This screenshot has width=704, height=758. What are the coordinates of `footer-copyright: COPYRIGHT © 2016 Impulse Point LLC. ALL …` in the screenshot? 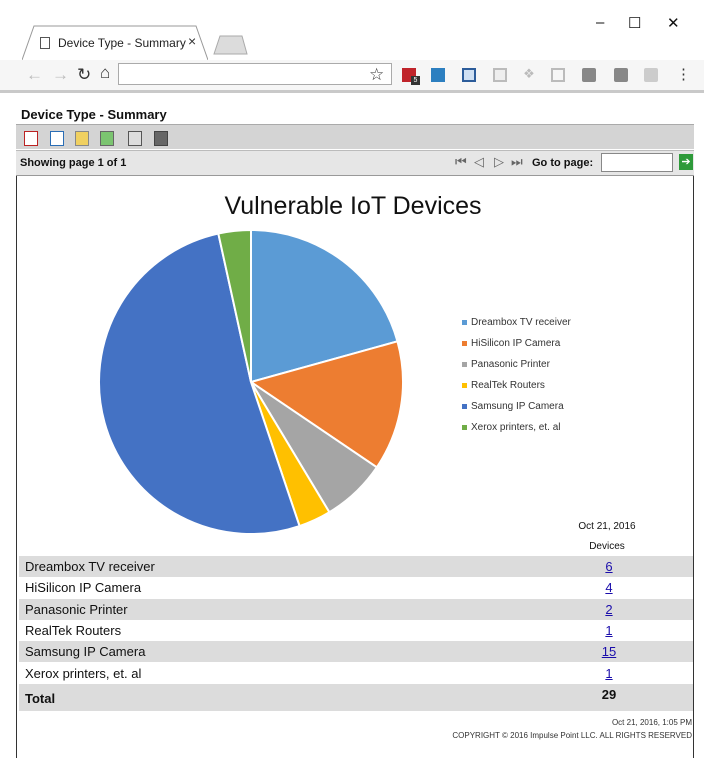 It's located at (572, 735).